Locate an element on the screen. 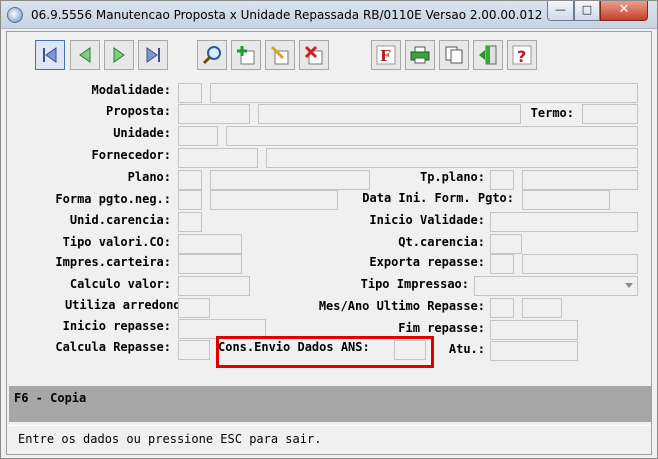 The image size is (658, 459). inicio-validade-field is located at coordinates (564, 222).